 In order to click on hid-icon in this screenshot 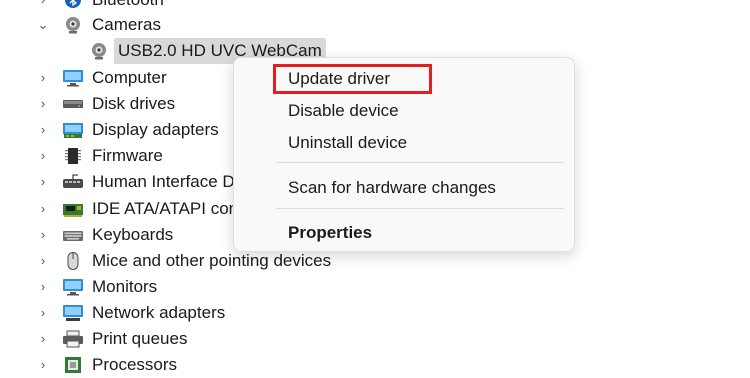, I will do `click(73, 181)`.